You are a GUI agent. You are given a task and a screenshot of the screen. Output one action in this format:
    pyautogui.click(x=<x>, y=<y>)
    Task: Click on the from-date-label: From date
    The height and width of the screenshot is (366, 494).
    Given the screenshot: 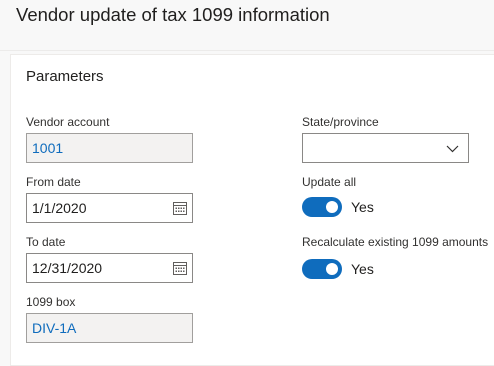 What is the action you would take?
    pyautogui.click(x=53, y=182)
    